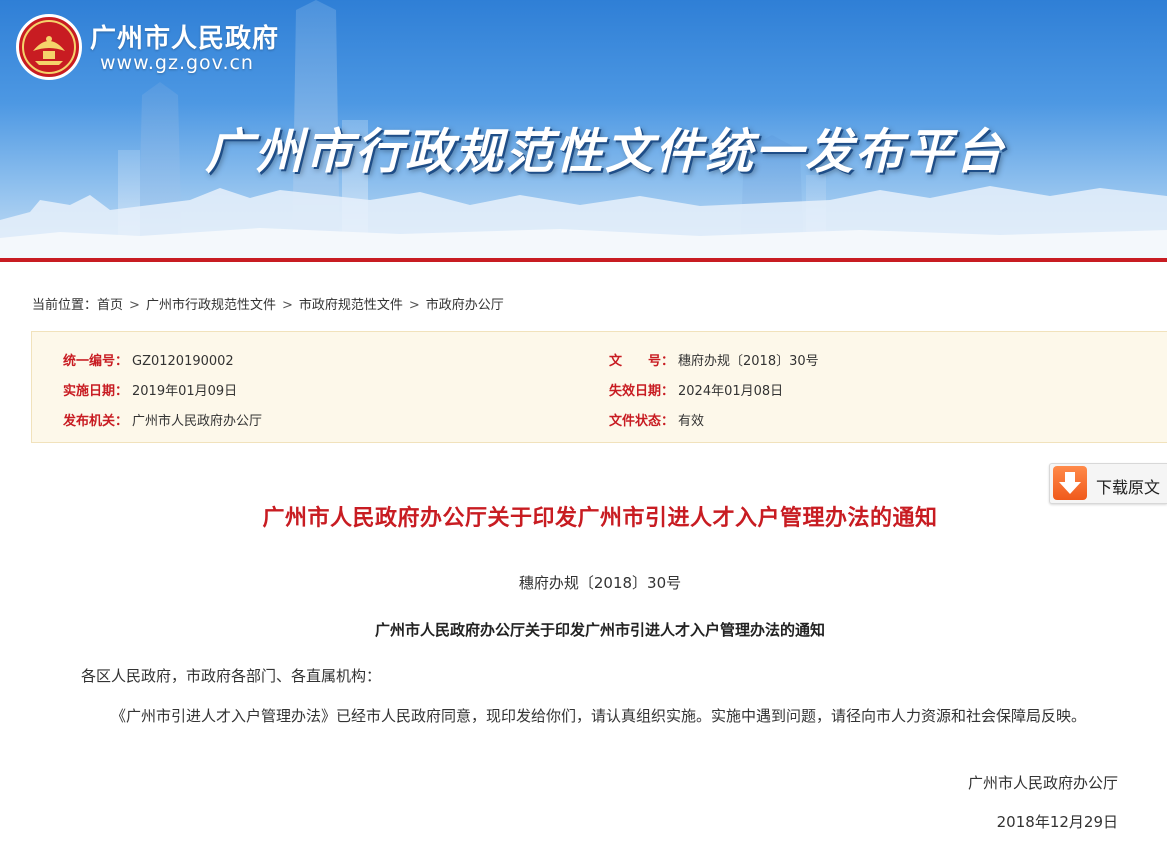  I want to click on breadcrumb-prefix: 当前位置：, so click(65, 305).